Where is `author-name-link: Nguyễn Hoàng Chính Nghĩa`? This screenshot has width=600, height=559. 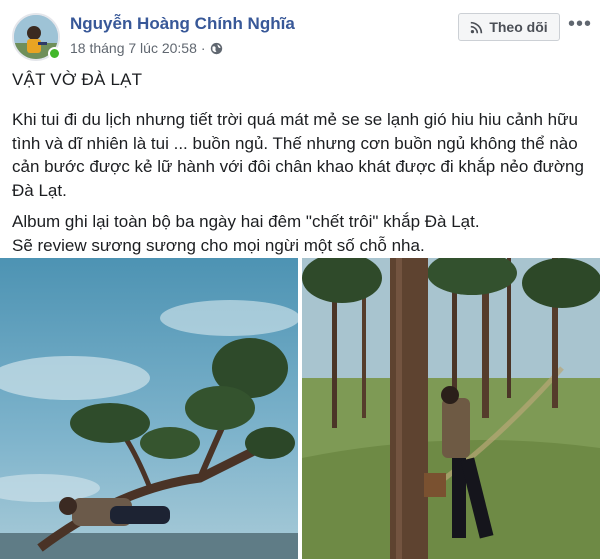
author-name-link: Nguyễn Hoàng Chính Nghĩa is located at coordinates (182, 24).